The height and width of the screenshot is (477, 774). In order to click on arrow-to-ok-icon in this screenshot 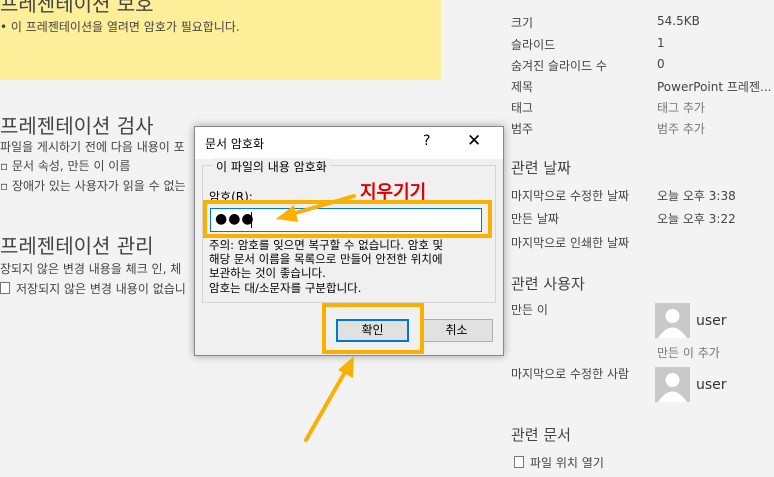, I will do `click(329, 399)`.